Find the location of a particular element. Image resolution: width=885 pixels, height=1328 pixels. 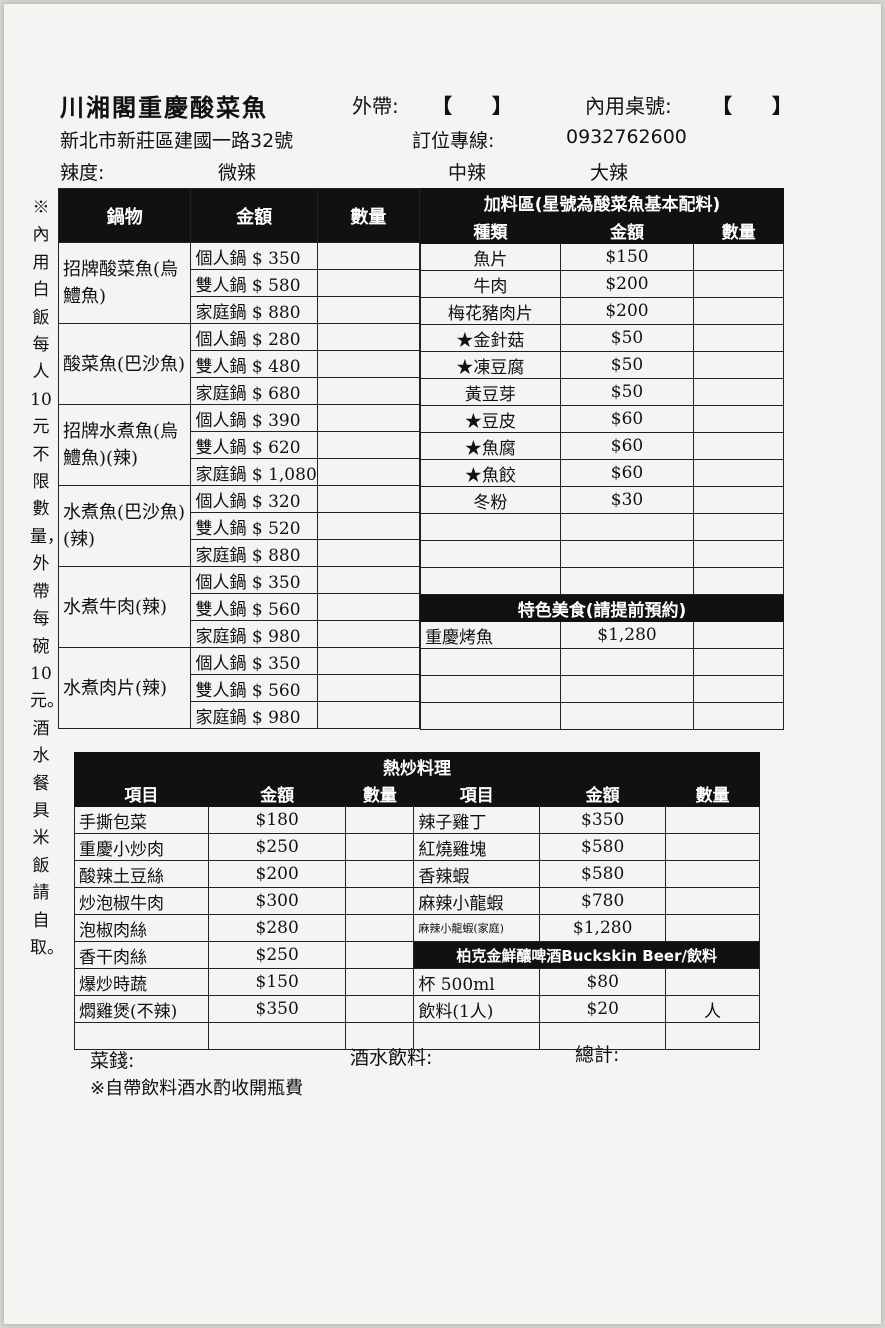

pot-size-price: 雙人鍋 $ 480 is located at coordinates (254, 364).